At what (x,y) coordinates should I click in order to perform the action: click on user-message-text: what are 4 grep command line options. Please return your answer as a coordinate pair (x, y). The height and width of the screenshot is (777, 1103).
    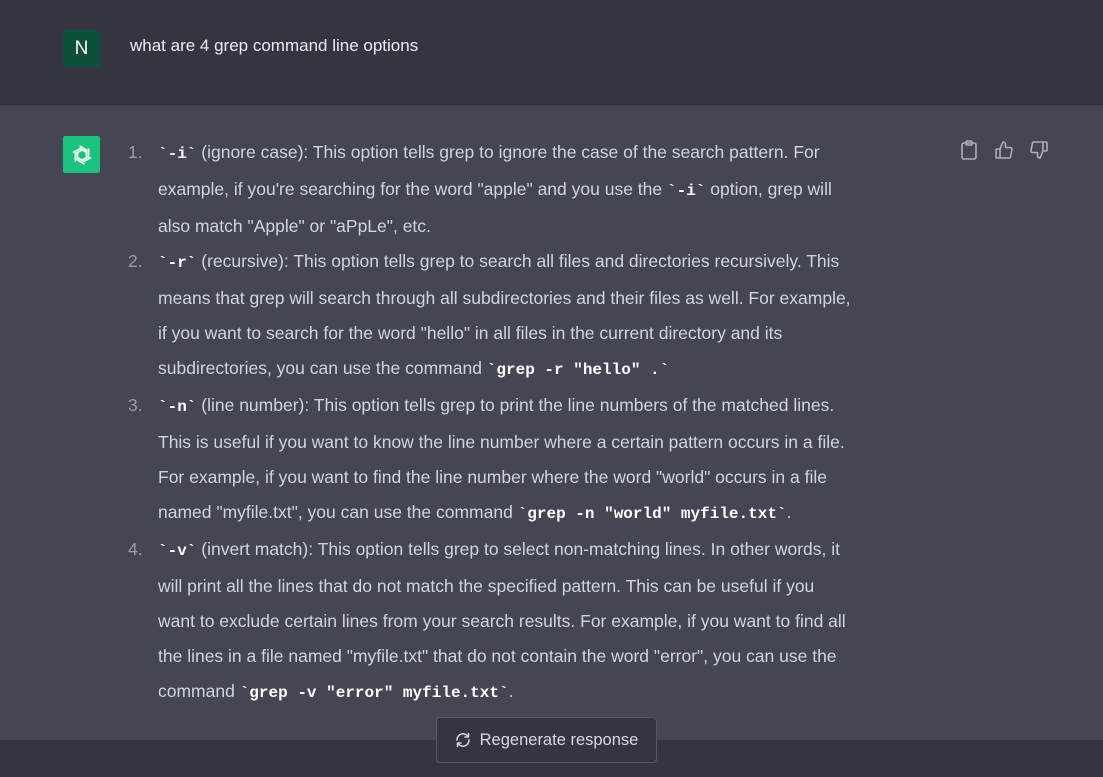
    Looking at the image, I should click on (274, 45).